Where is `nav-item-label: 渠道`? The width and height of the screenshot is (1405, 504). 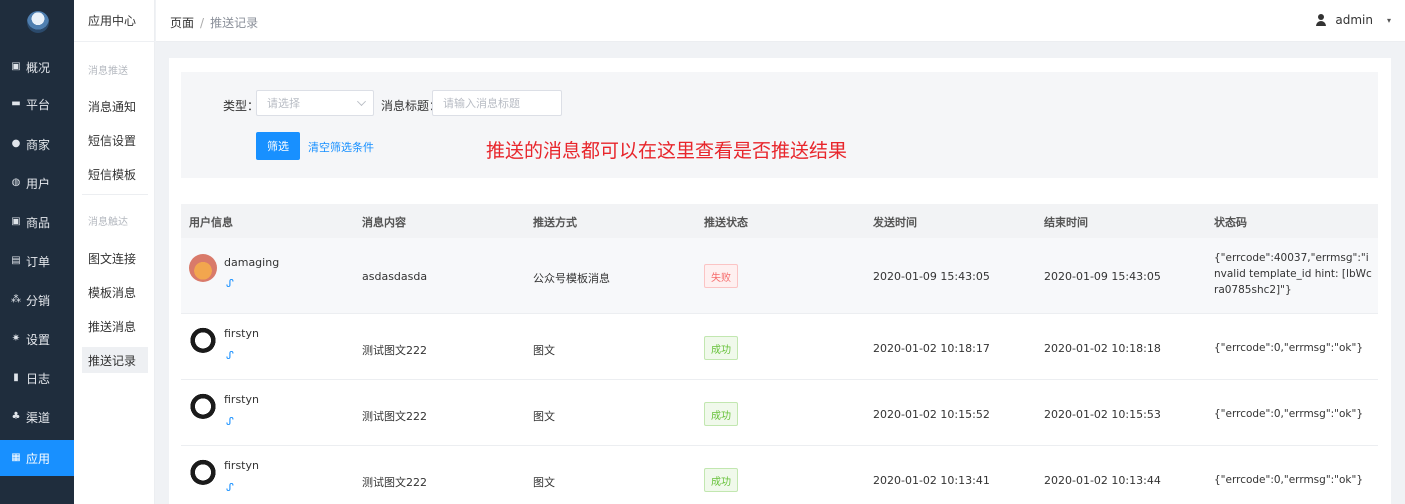 nav-item-label: 渠道 is located at coordinates (38, 417).